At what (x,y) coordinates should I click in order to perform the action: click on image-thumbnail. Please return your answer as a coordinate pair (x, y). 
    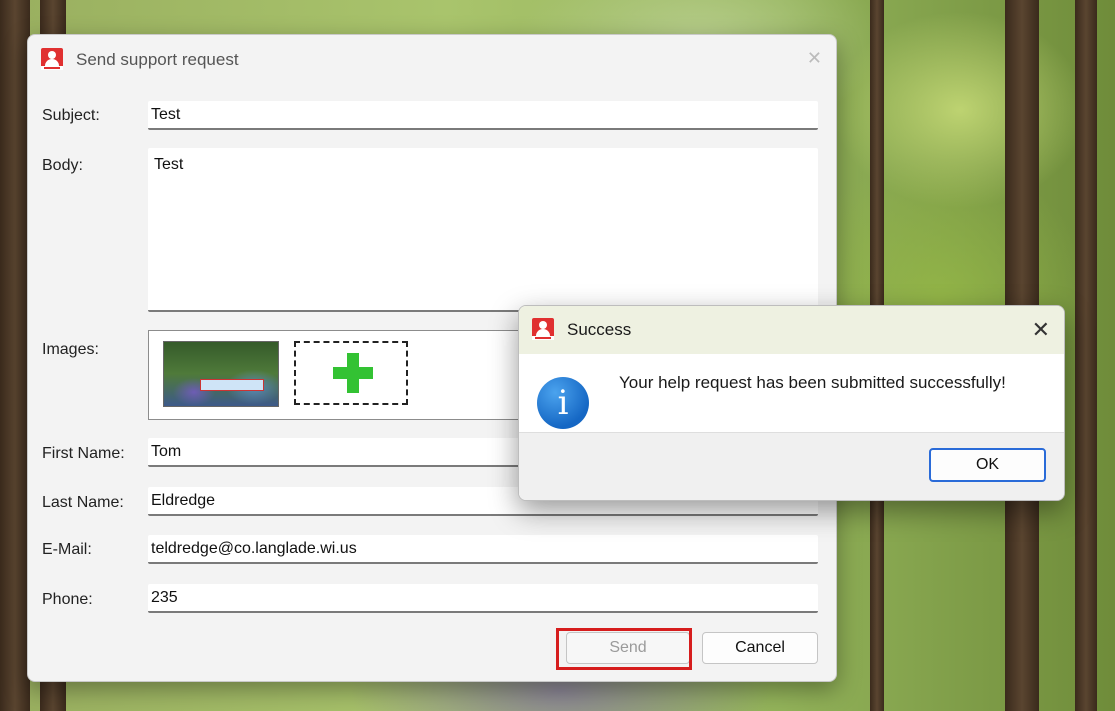
    Looking at the image, I should click on (221, 374).